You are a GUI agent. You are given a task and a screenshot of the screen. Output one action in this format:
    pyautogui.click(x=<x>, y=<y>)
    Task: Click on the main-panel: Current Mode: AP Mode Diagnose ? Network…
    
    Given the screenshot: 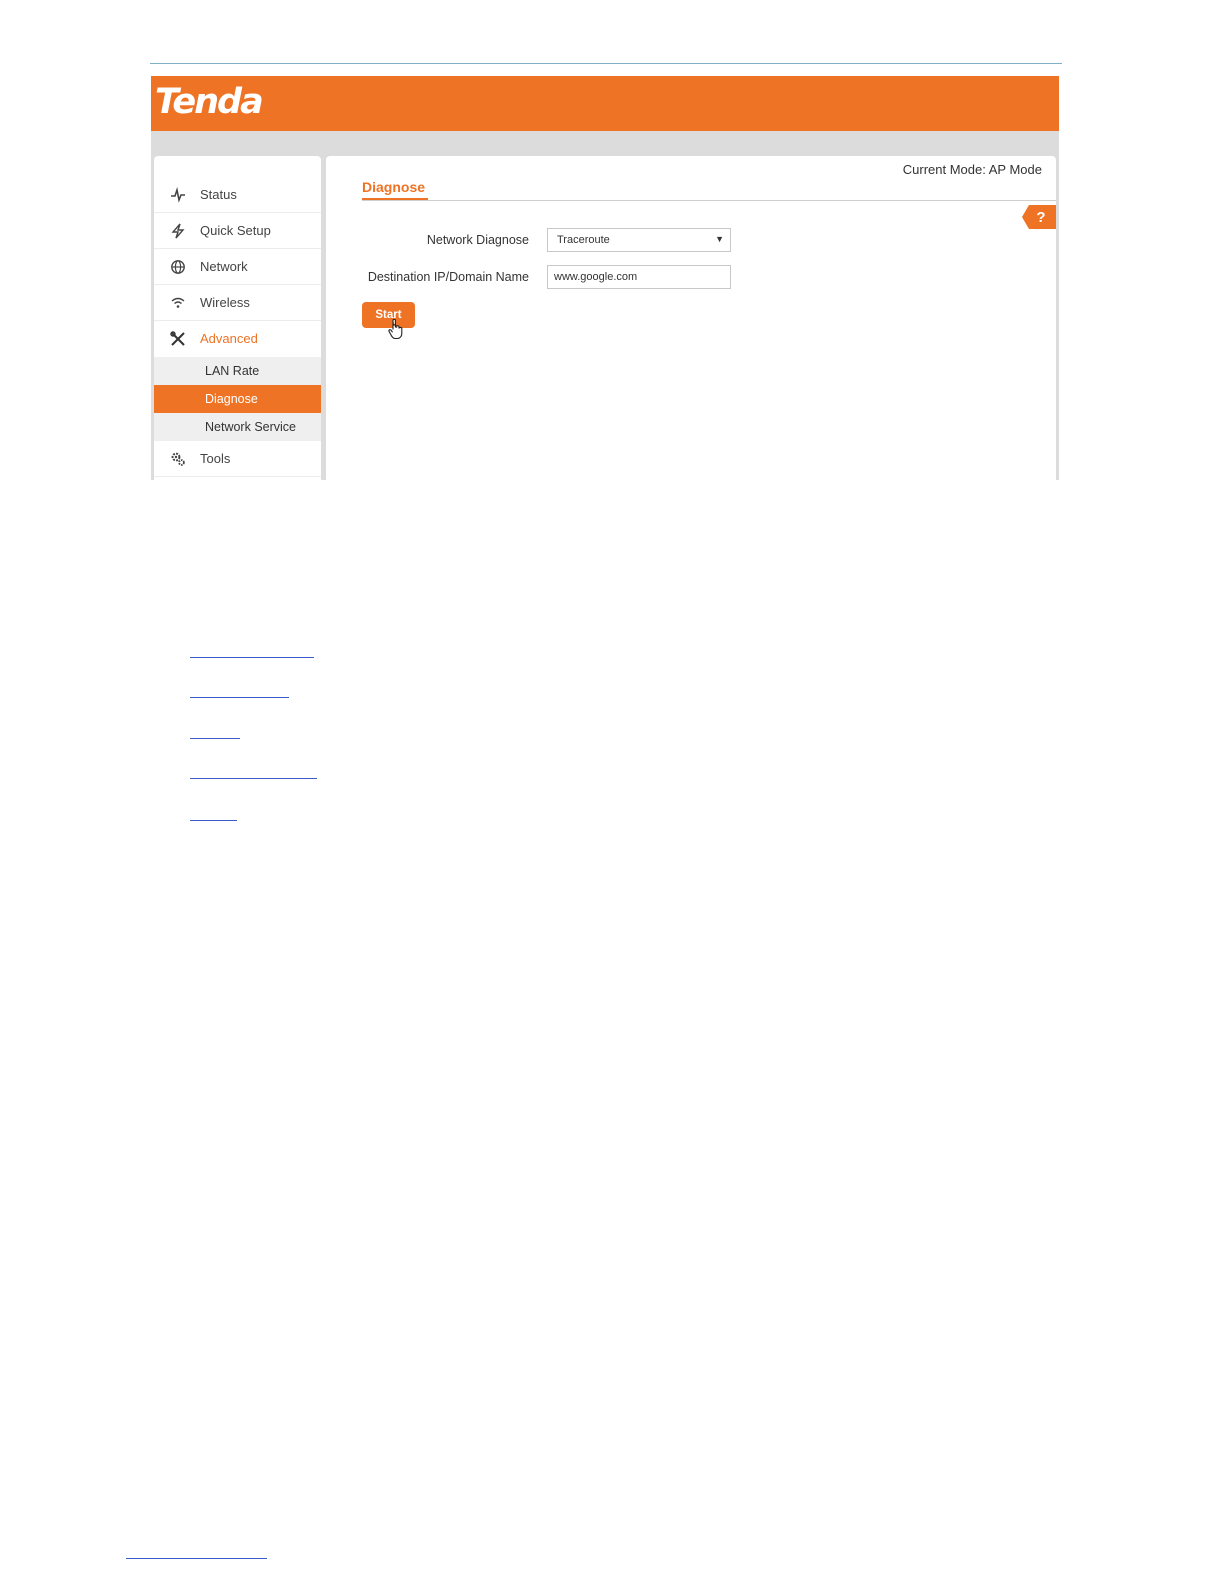 What is the action you would take?
    pyautogui.click(x=691, y=318)
    